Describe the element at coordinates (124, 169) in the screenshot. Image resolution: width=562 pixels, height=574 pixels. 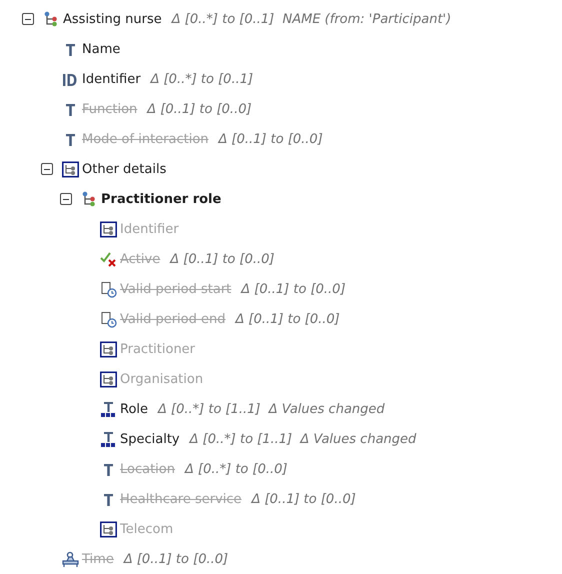
I see `node-label: Other details` at that location.